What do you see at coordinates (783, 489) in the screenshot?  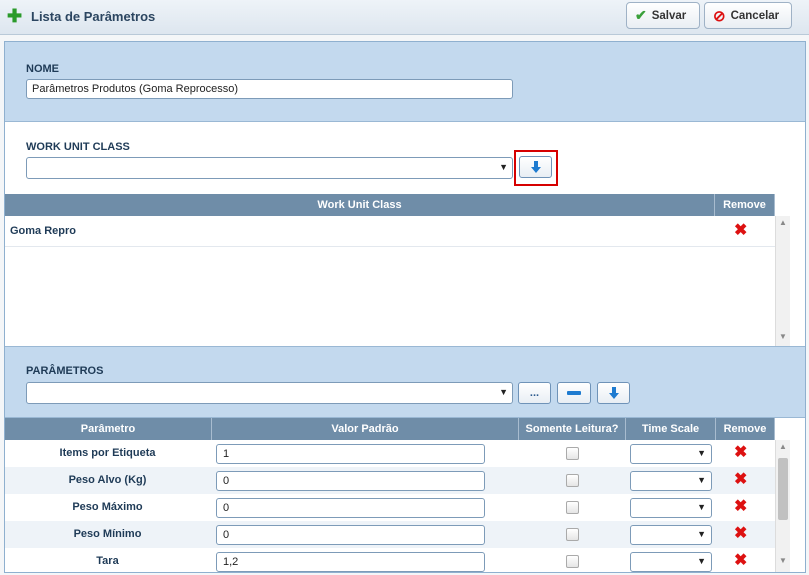 I see `scrollbar-thumb` at bounding box center [783, 489].